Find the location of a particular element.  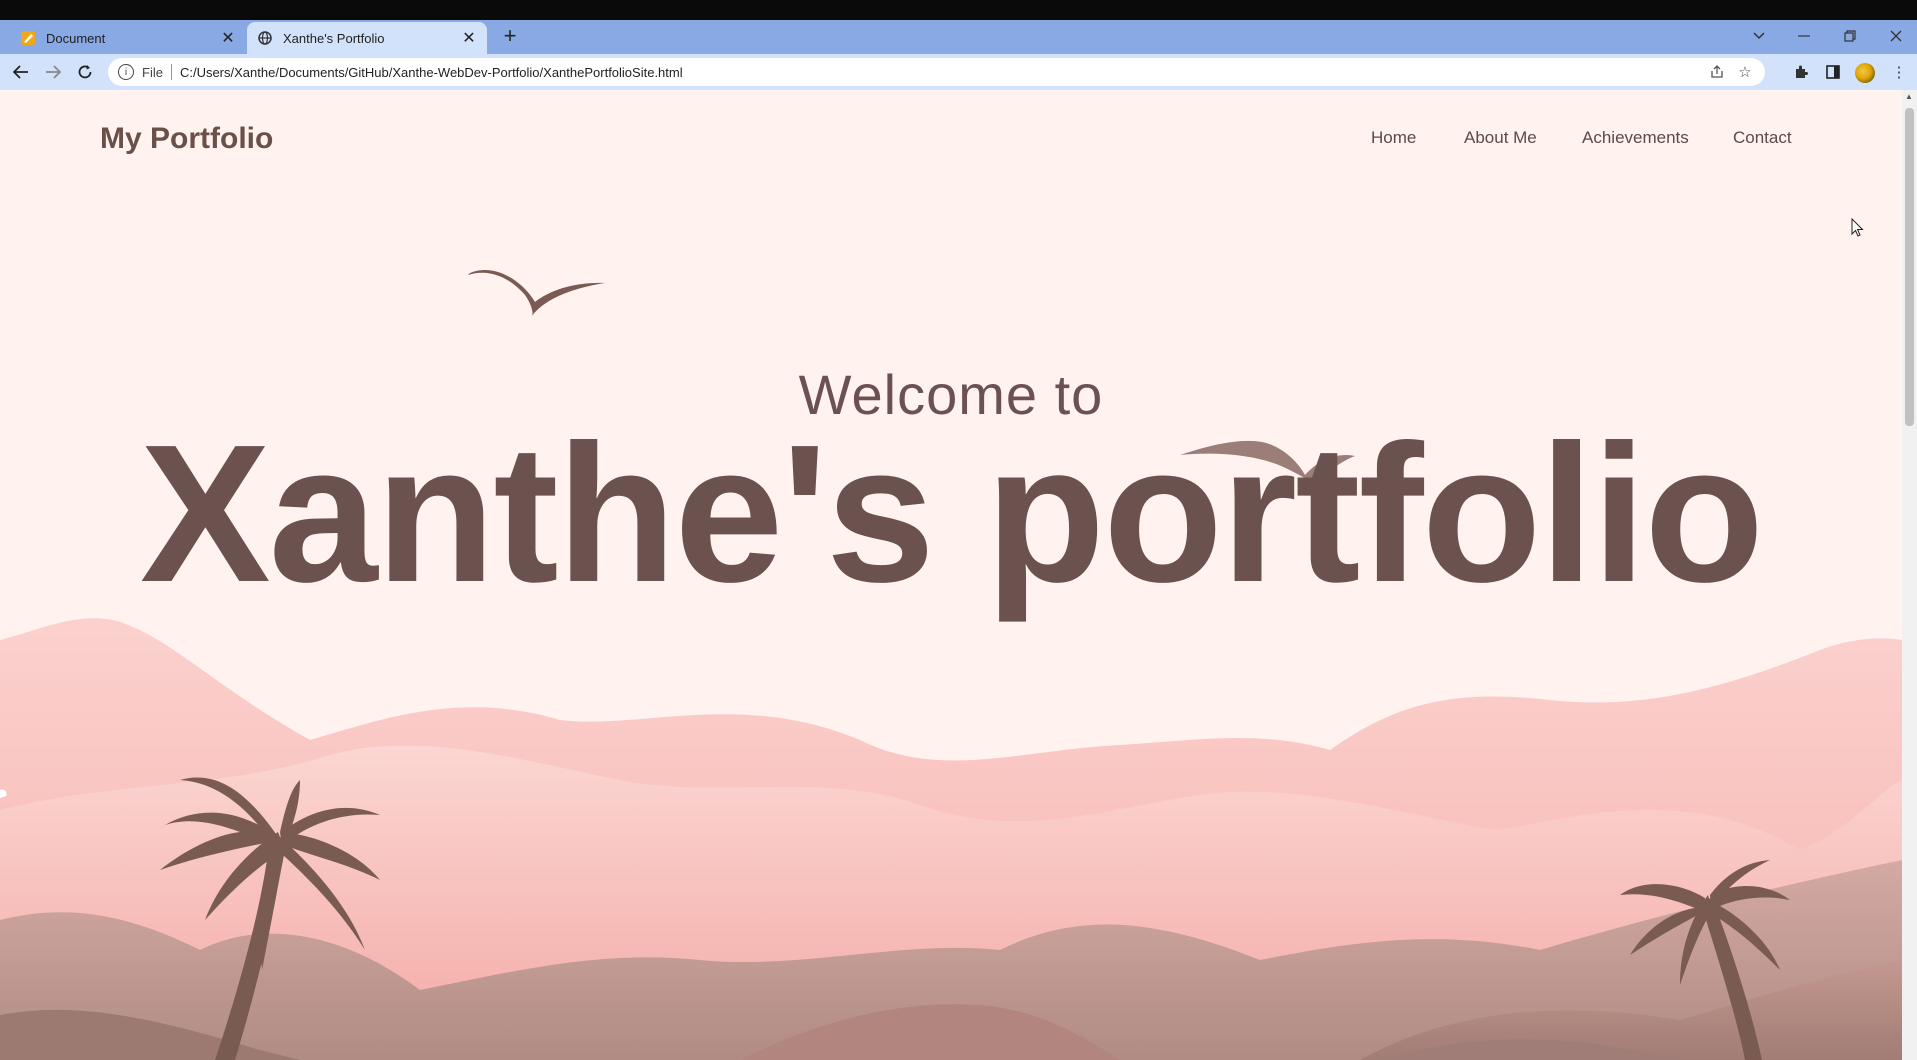

scrollbar-thumb is located at coordinates (1909, 267).